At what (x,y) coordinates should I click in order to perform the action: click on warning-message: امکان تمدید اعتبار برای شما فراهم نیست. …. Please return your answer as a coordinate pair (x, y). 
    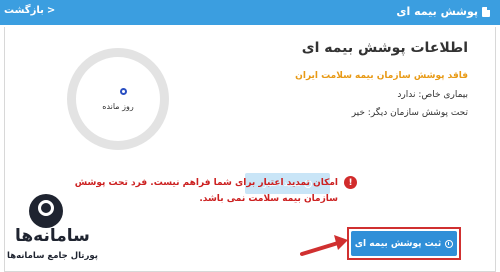
    Looking at the image, I should click on (206, 191).